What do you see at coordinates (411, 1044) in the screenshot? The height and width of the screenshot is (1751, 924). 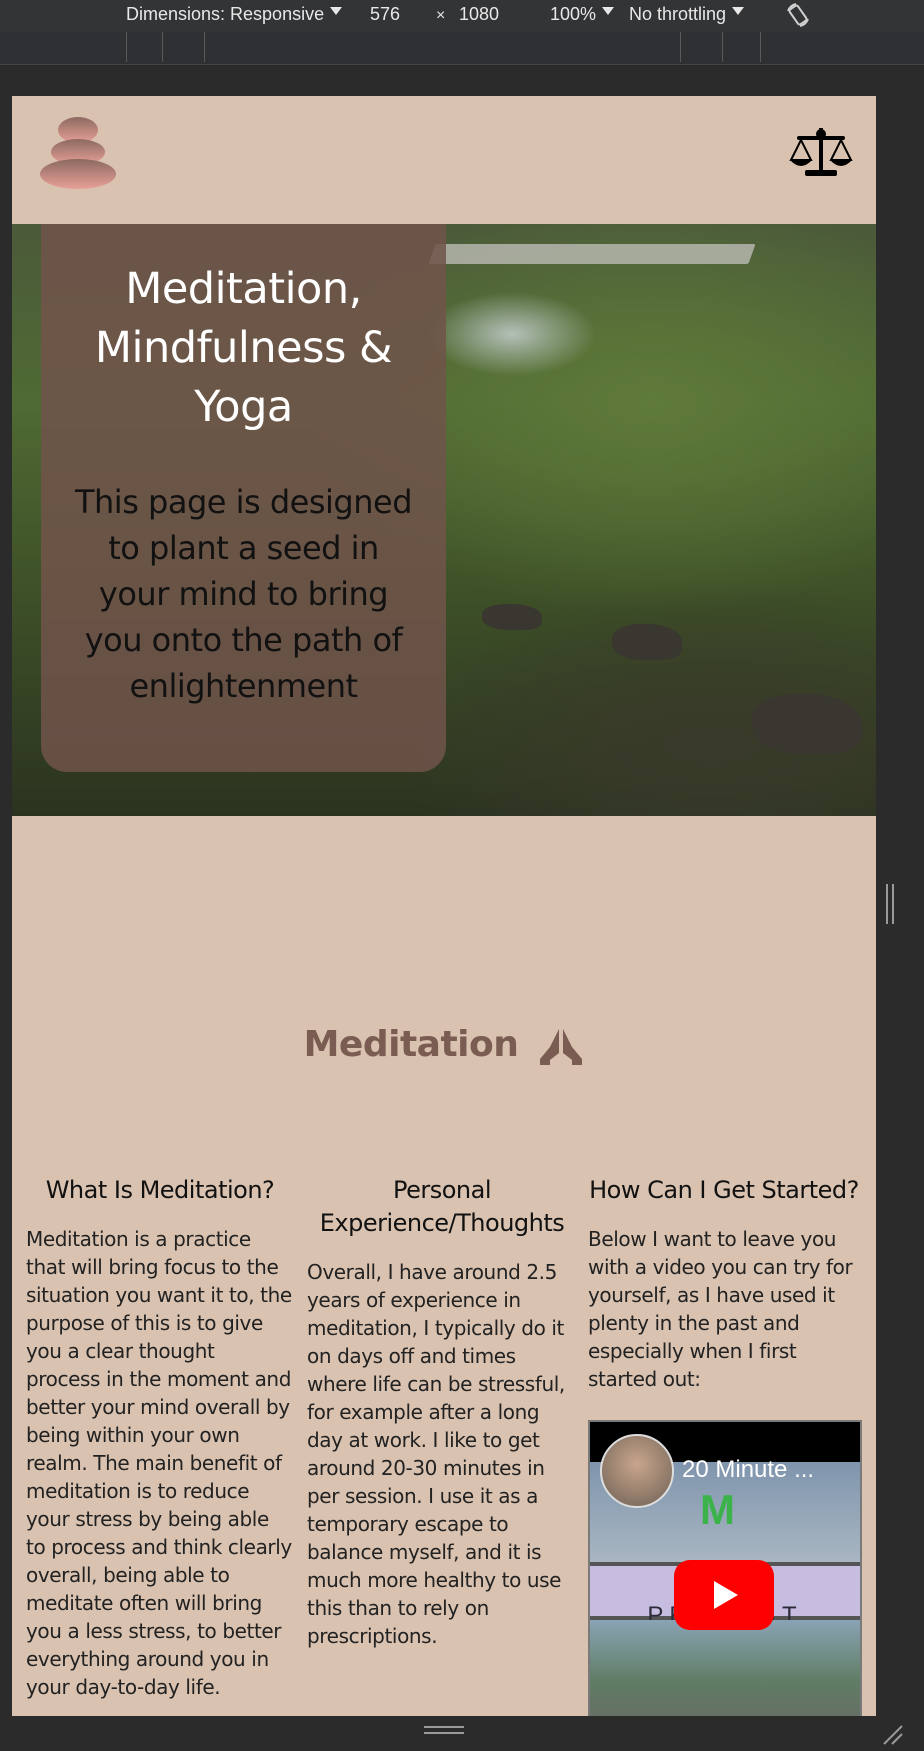 I see `section-title-text: Meditation` at bounding box center [411, 1044].